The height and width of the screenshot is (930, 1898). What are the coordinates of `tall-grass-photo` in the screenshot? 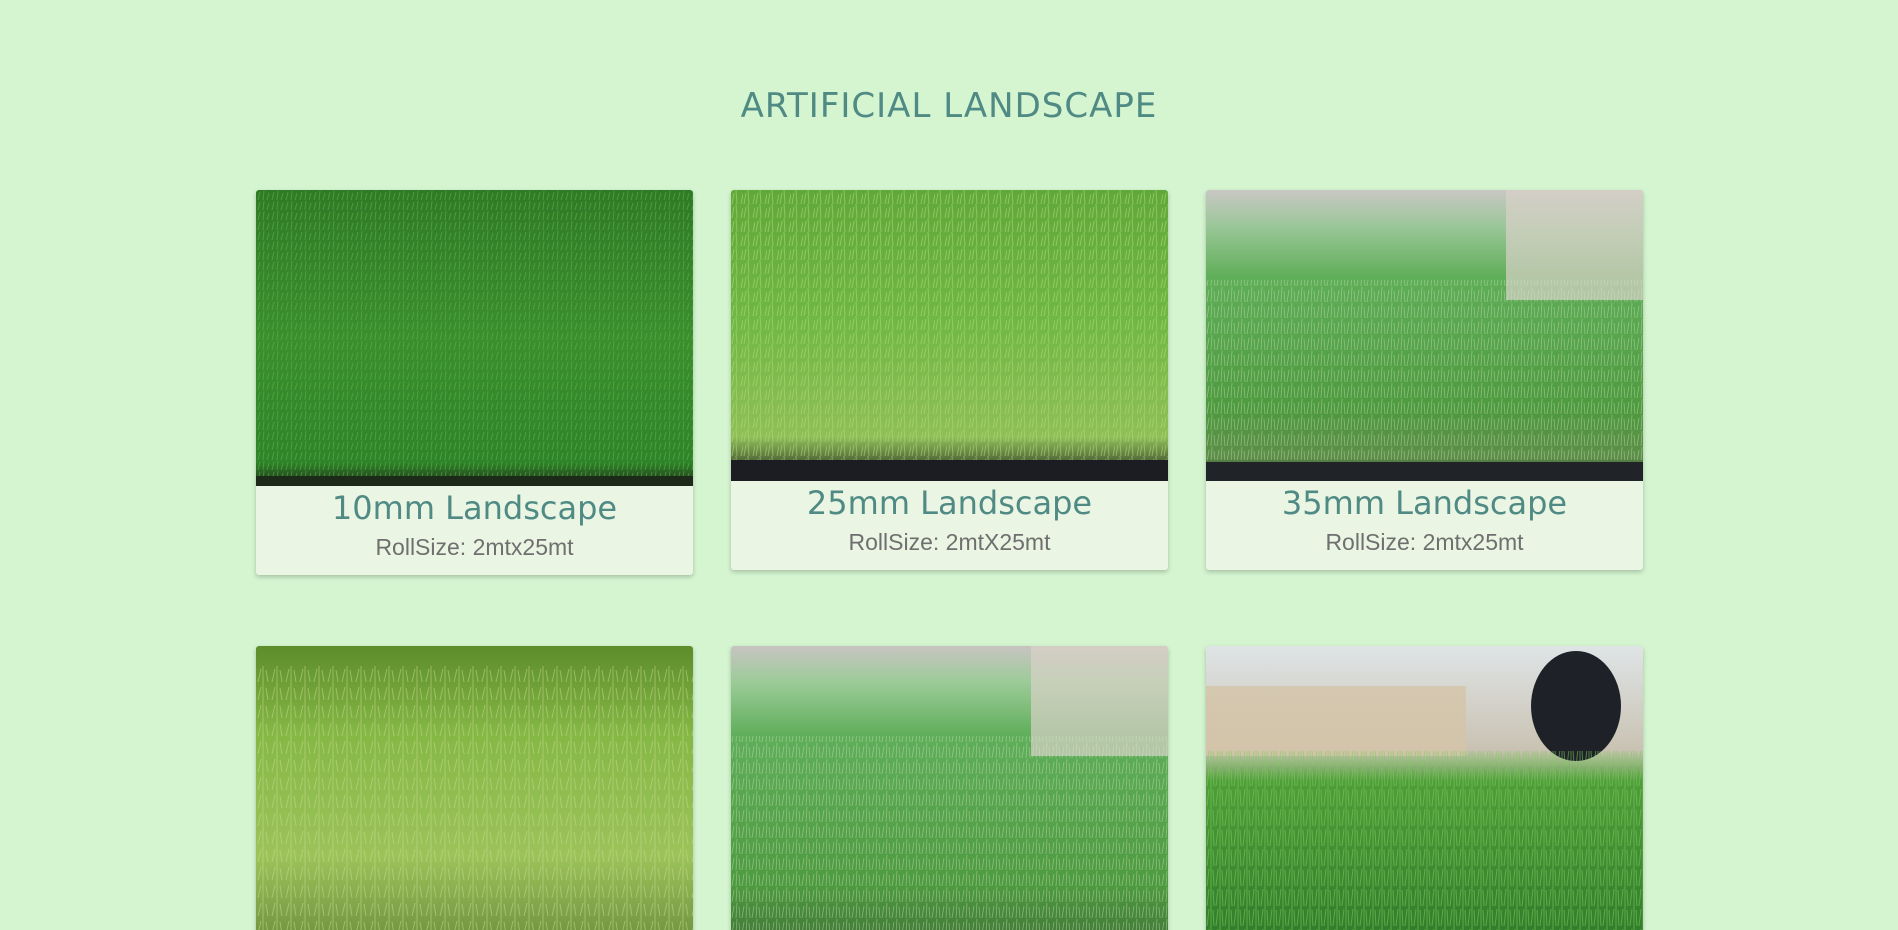 It's located at (1424, 335).